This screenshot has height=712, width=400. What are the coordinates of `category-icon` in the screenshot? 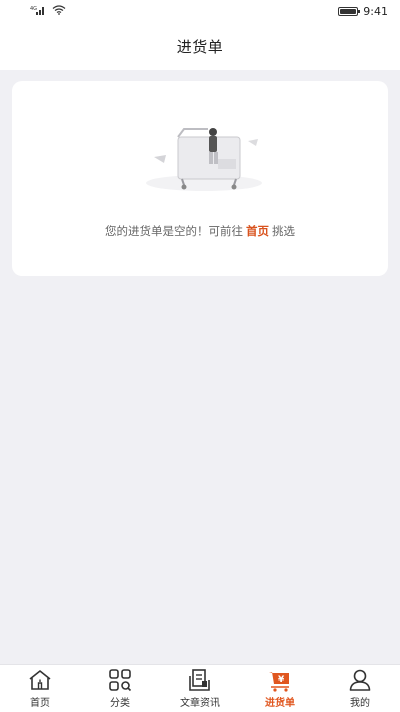 It's located at (120, 680).